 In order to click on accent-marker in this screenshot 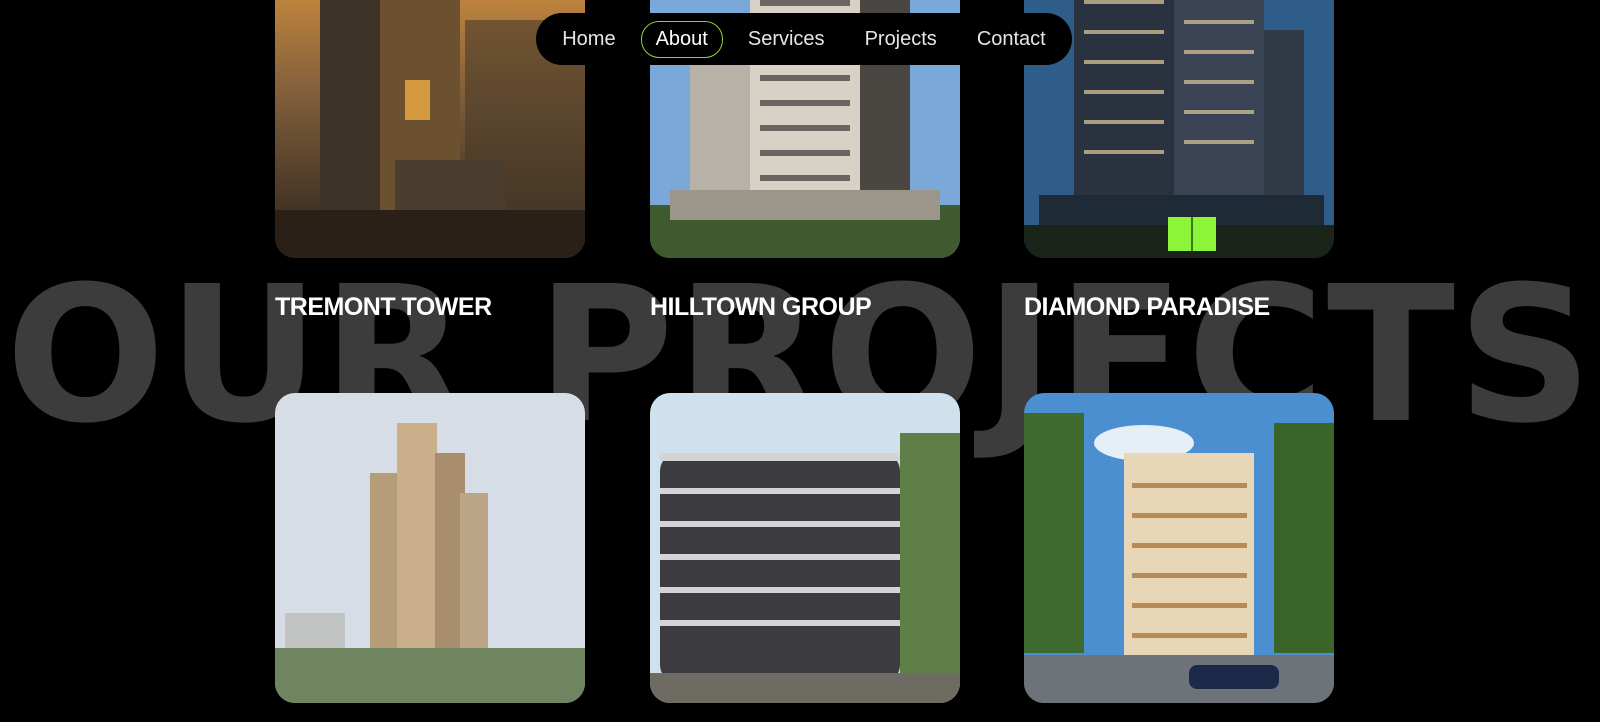, I will do `click(1192, 234)`.